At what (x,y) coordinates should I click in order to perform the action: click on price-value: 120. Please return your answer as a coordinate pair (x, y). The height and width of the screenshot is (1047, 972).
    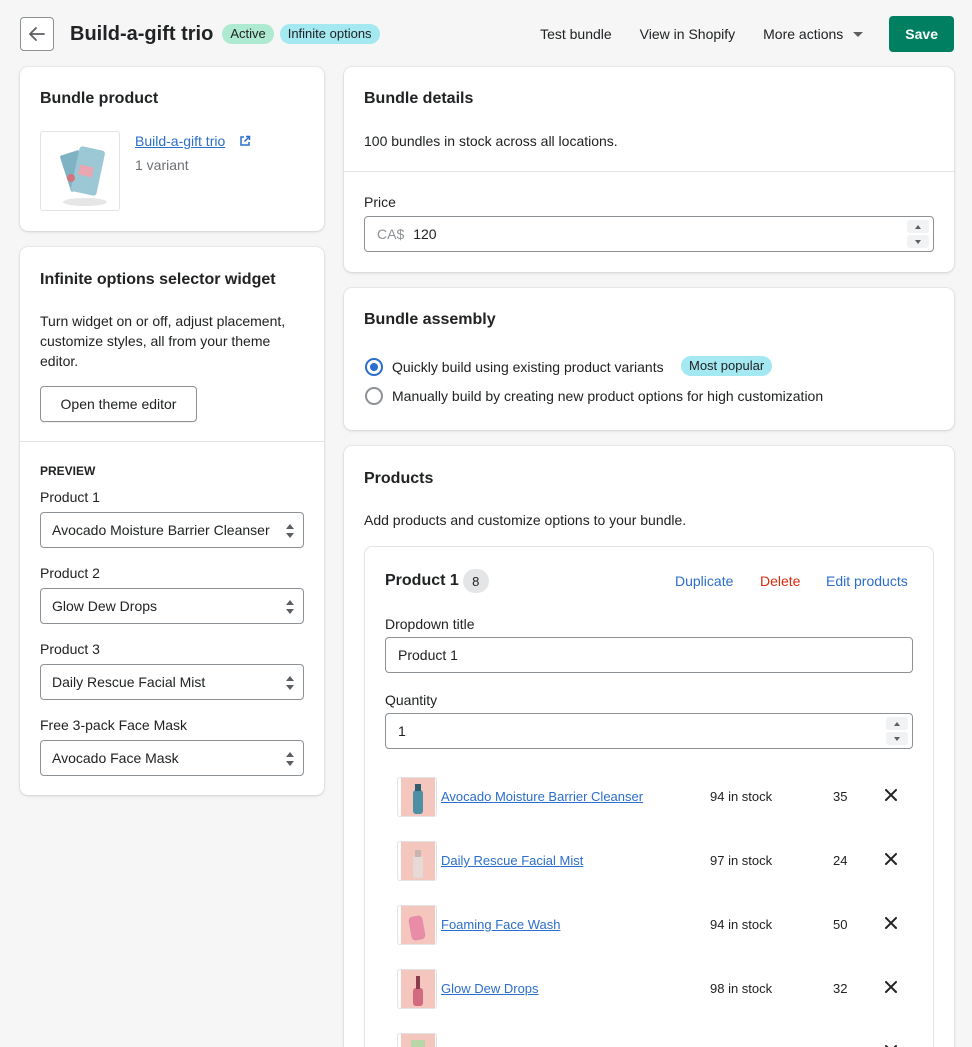
    Looking at the image, I should click on (425, 234).